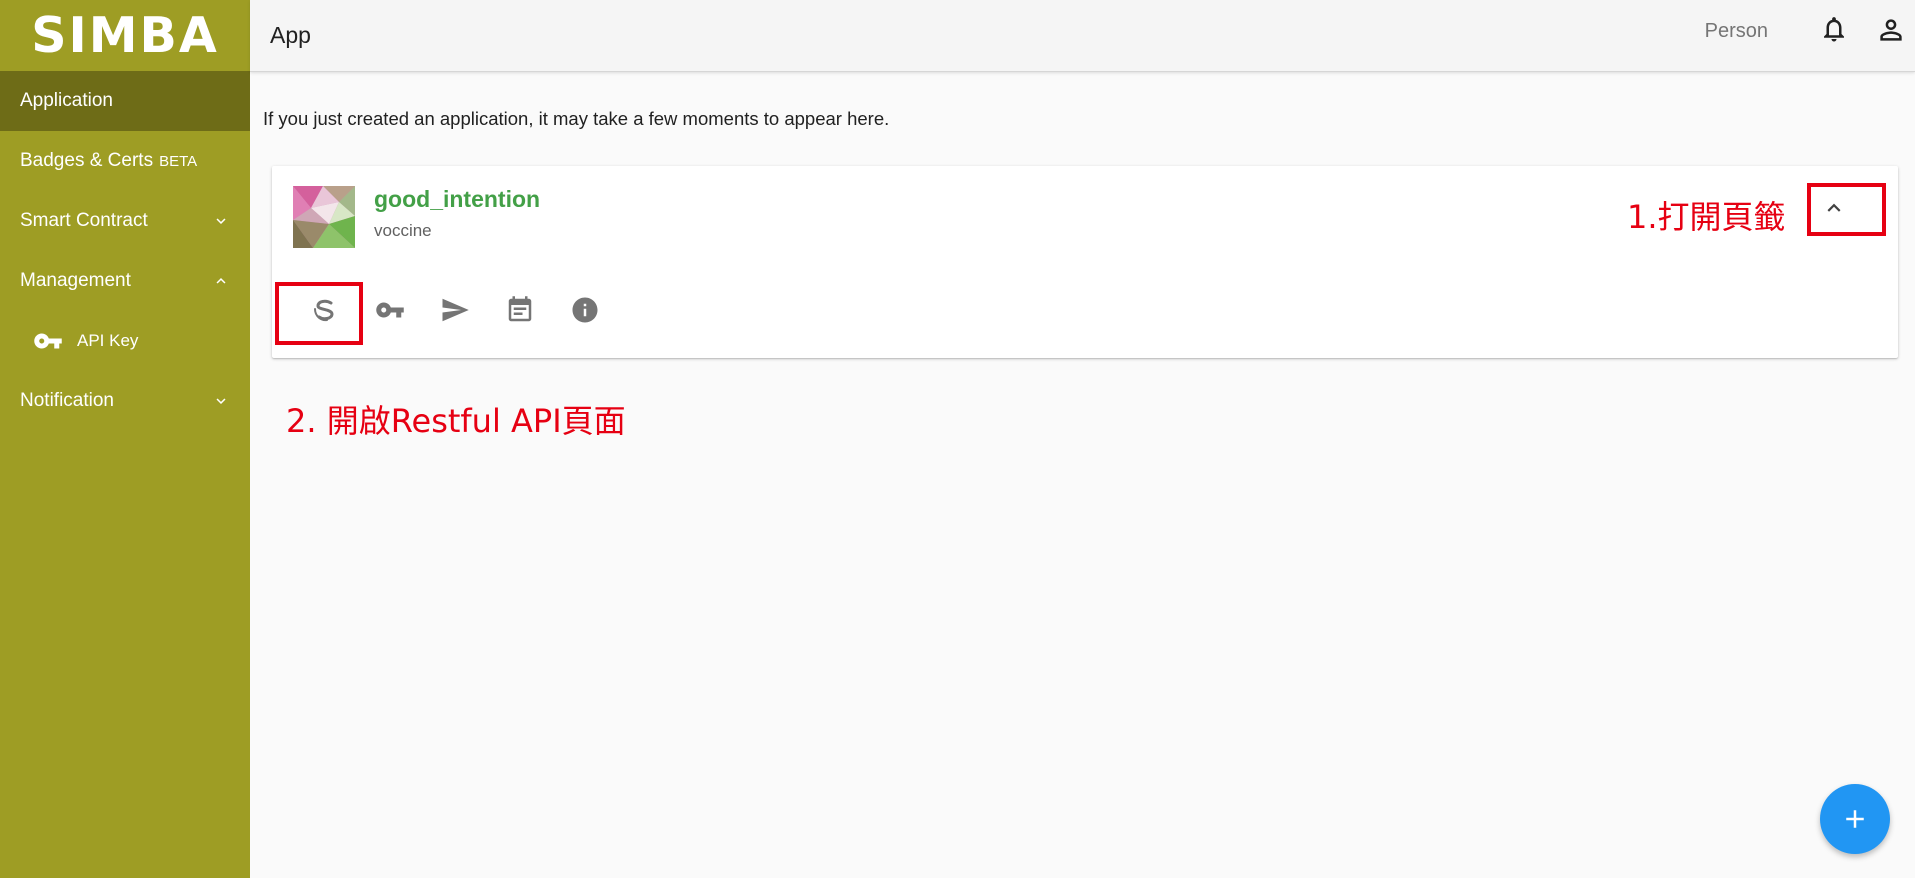  Describe the element at coordinates (178, 161) in the screenshot. I see `beta-badge: BETA` at that location.